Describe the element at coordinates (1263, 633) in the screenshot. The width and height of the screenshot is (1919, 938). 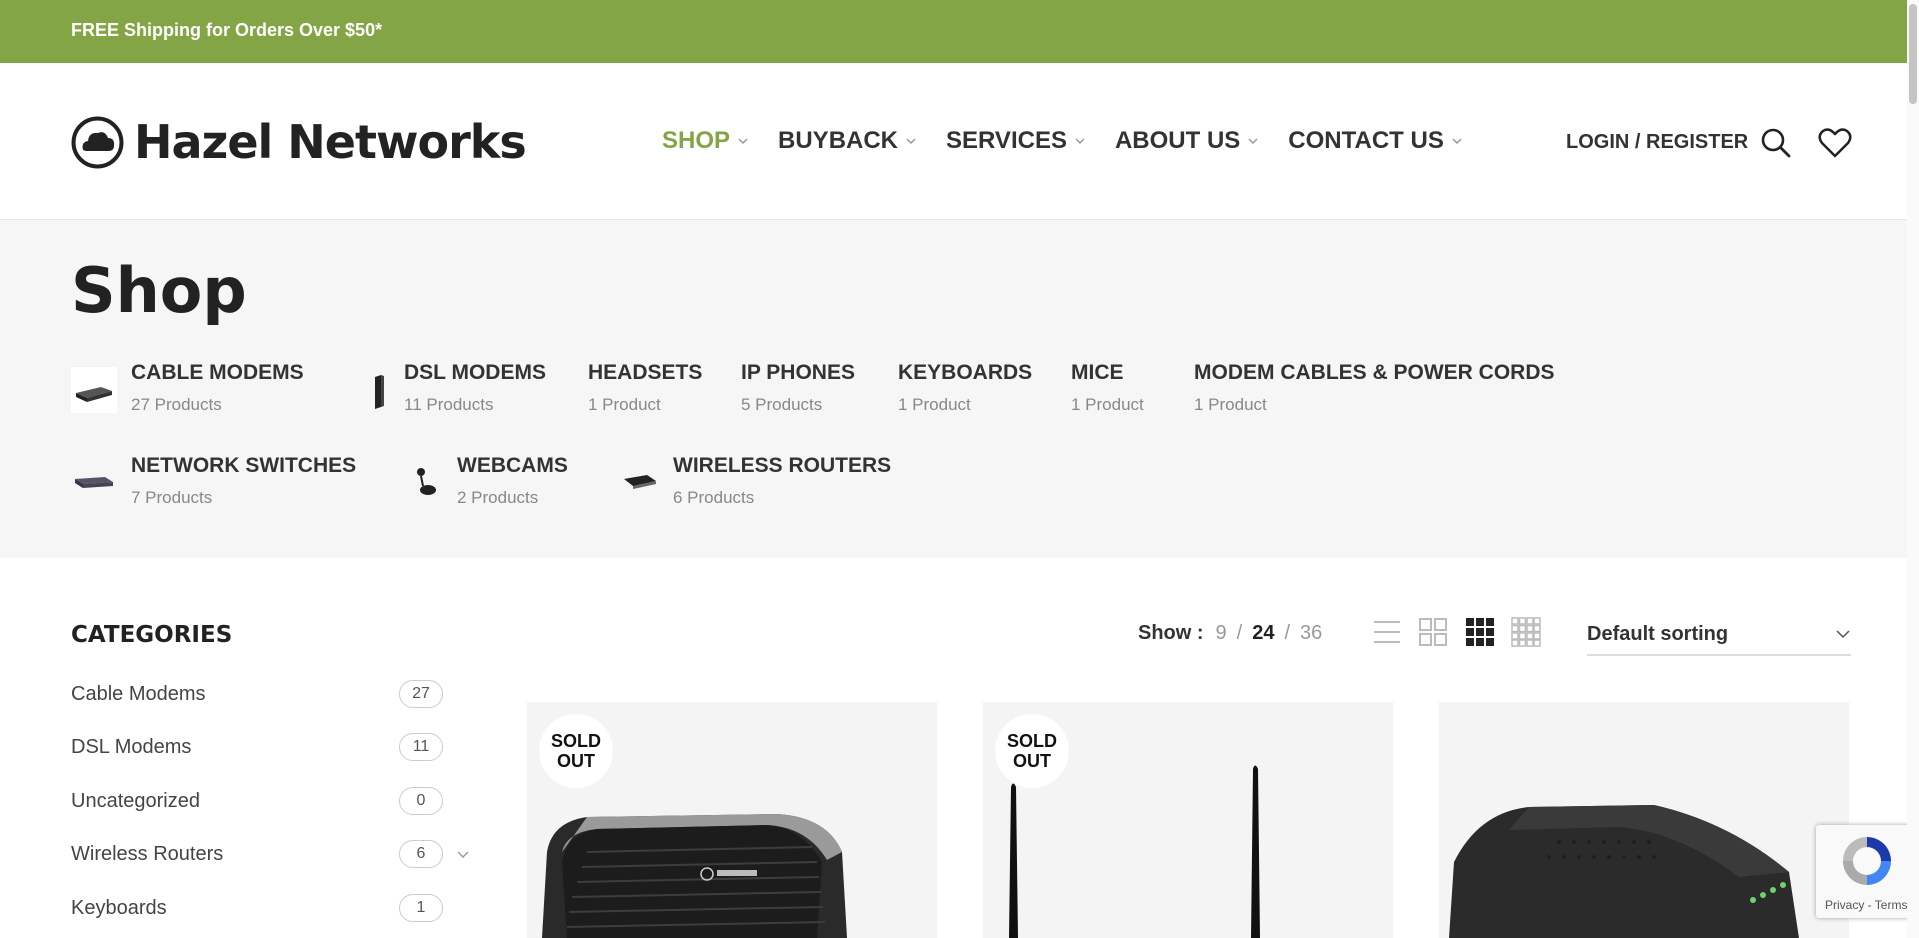
I see `show-option-24: 24` at that location.